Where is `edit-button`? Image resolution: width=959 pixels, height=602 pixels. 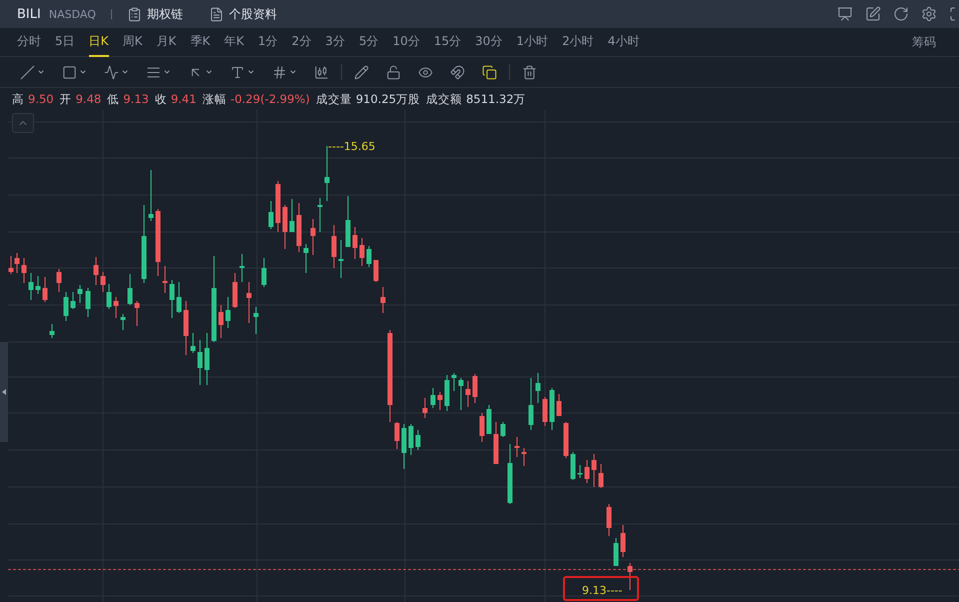
edit-button is located at coordinates (873, 14).